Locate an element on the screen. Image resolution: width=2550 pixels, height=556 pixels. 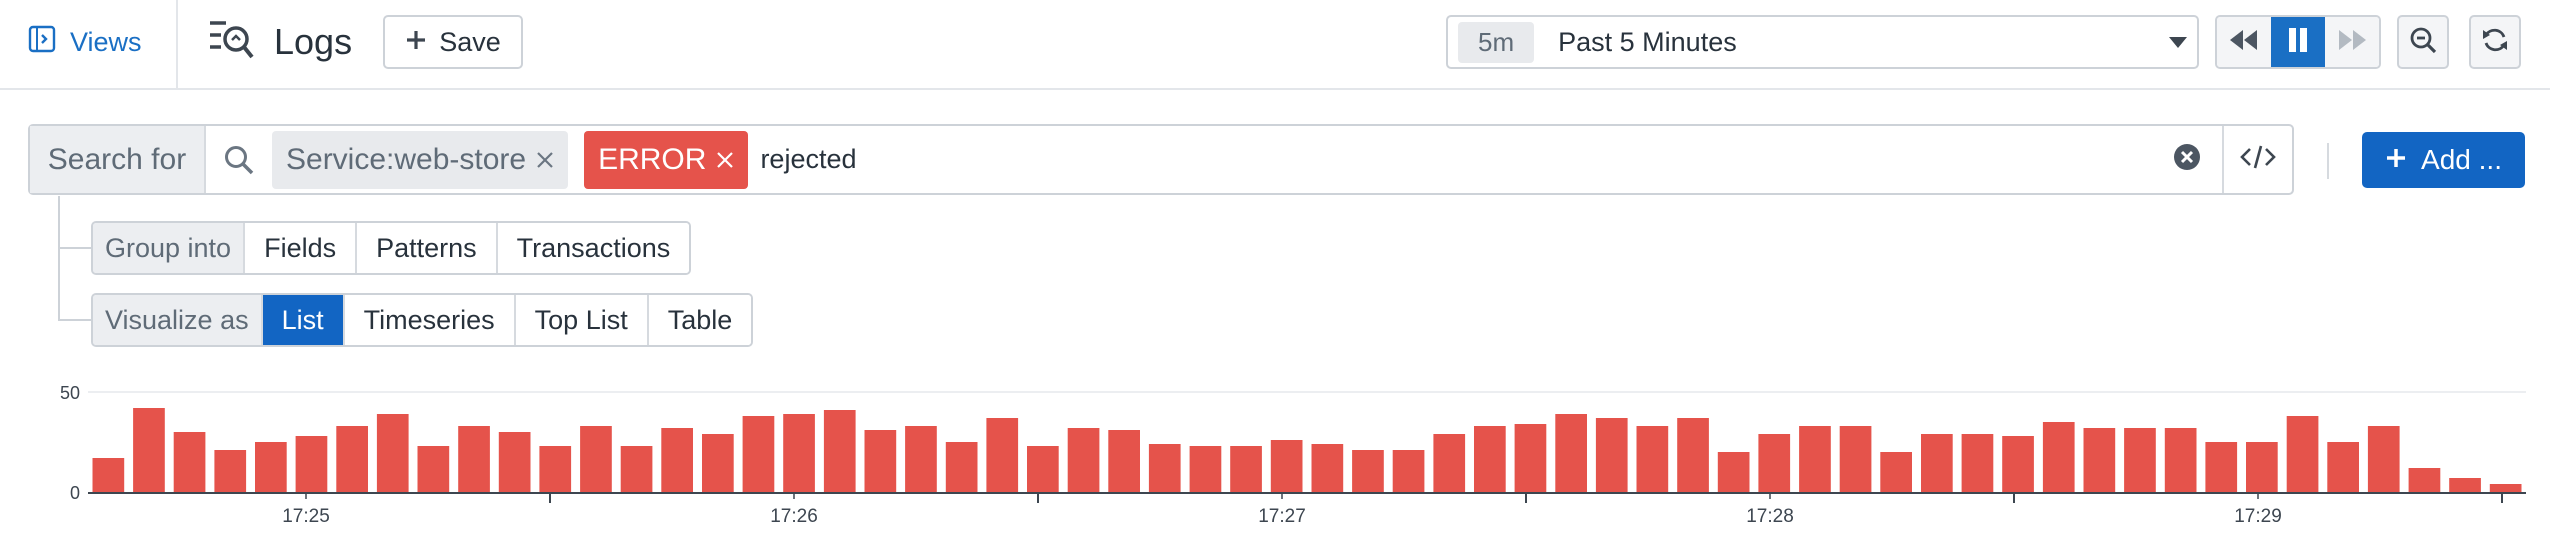
rewind-button is located at coordinates (2244, 42).